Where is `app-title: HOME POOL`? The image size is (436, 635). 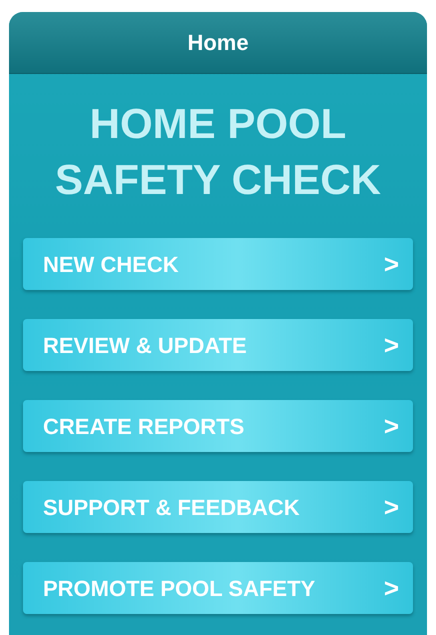 app-title: HOME POOL is located at coordinates (218, 124).